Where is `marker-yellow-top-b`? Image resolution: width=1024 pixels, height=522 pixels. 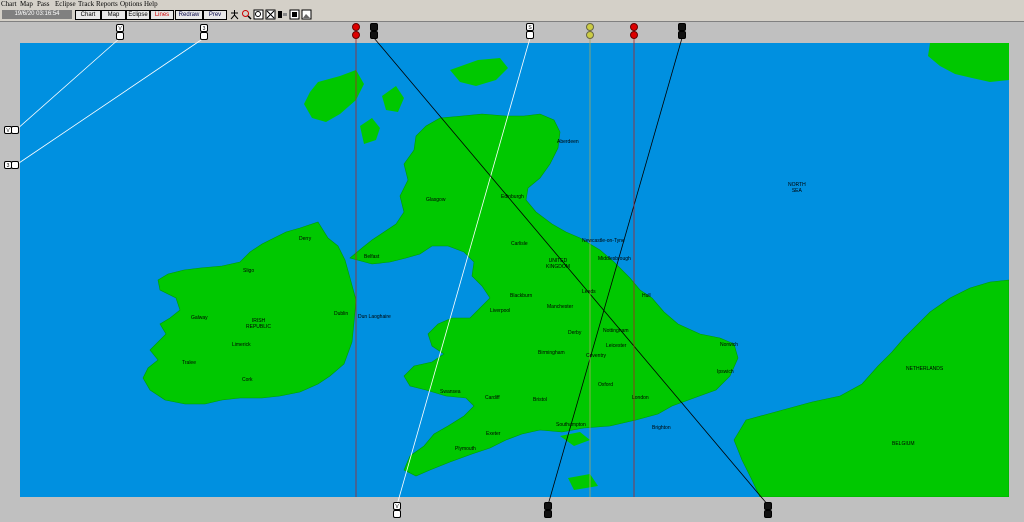 marker-yellow-top-b is located at coordinates (590, 35).